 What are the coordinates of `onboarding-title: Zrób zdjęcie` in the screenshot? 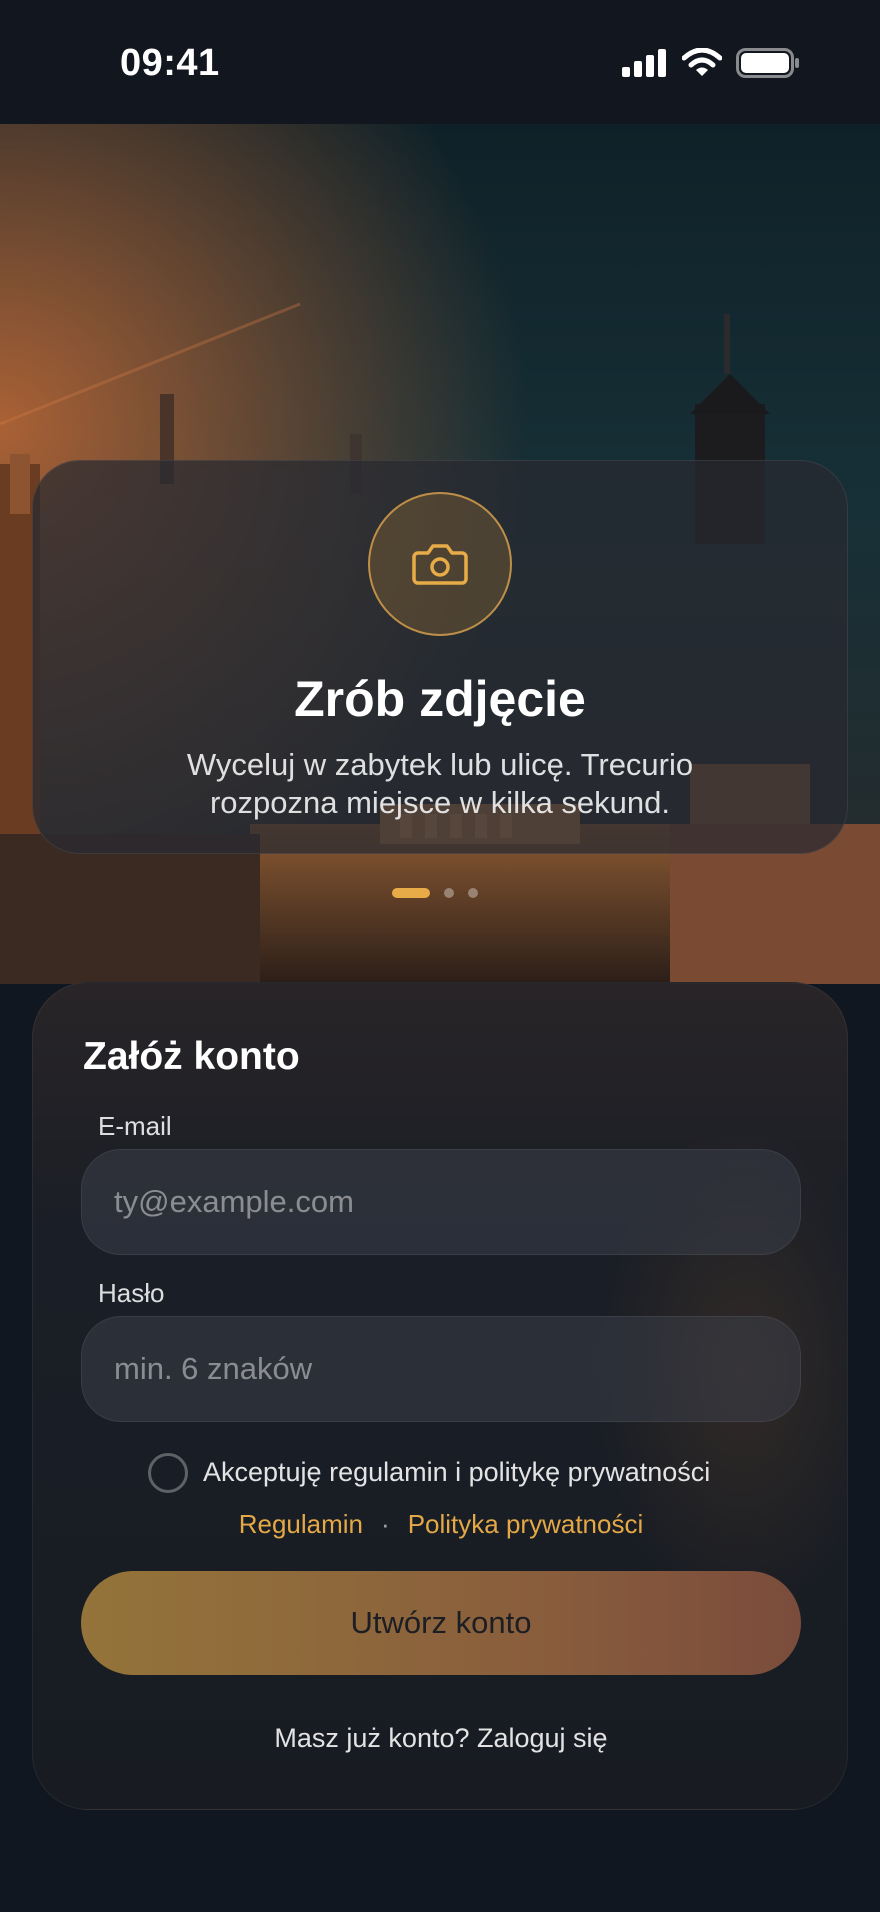 It's located at (440, 699).